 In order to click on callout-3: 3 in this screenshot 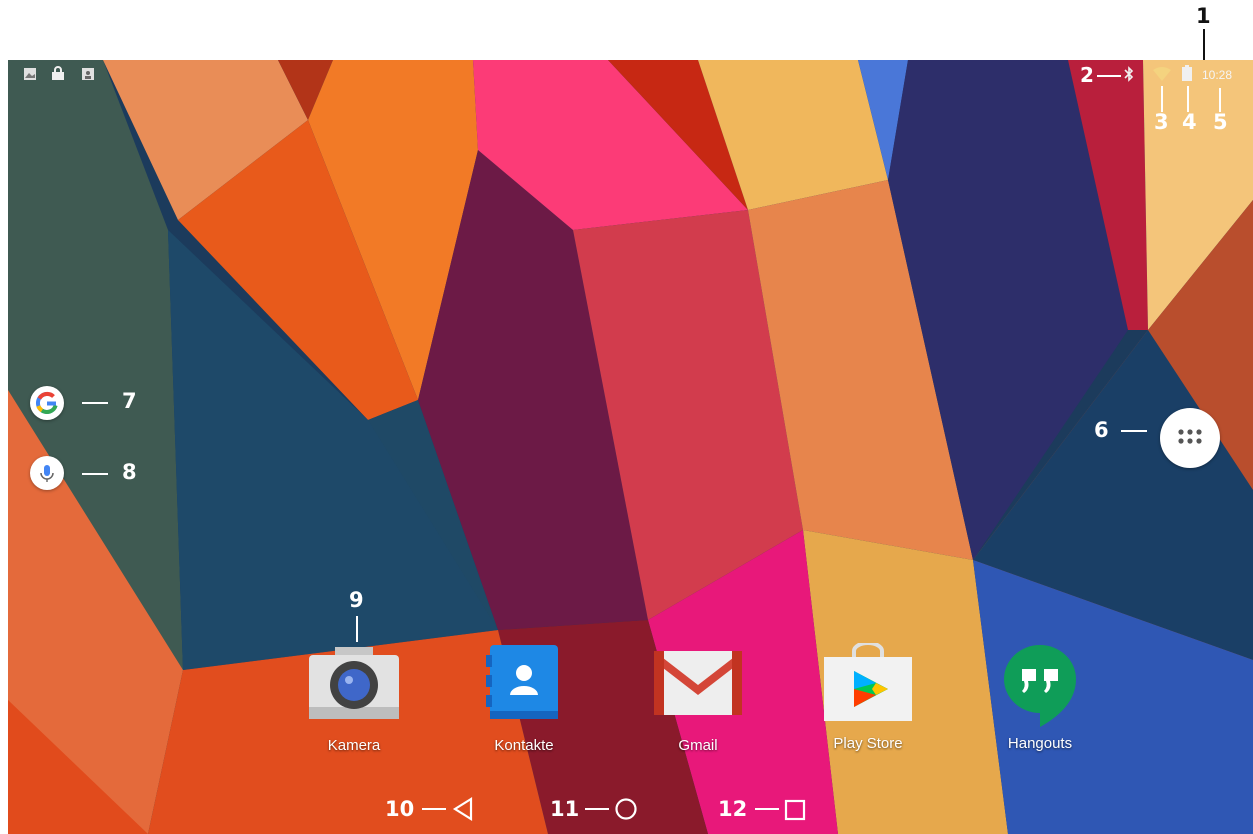, I will do `click(1161, 122)`.